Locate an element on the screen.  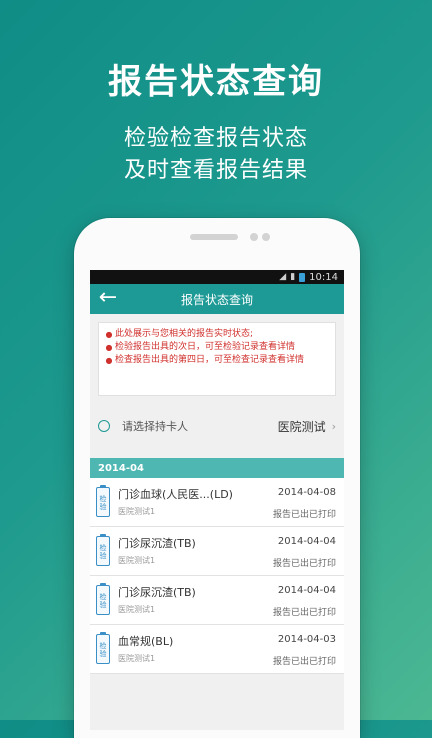
notice-item: ● 检验报告出具的次日，可至检验记录查看详情 is located at coordinates (216, 347).